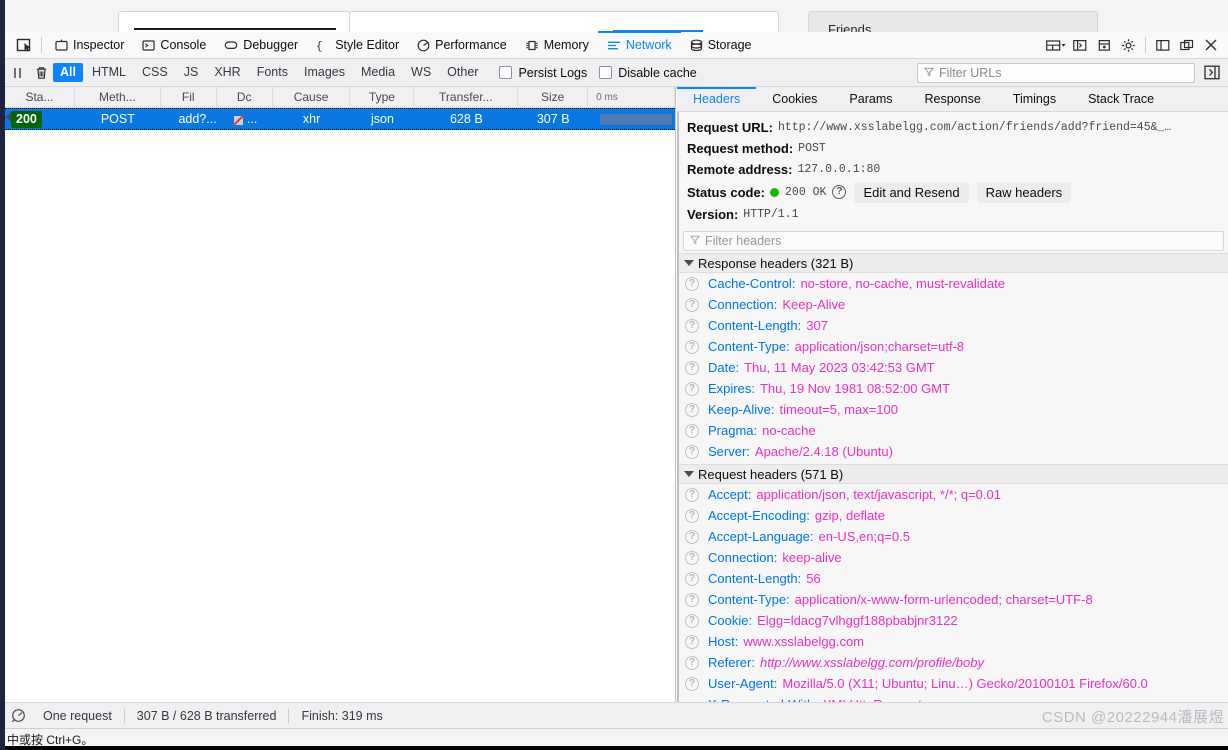 This screenshot has height=750, width=1228. I want to click on filter-type-images: Images, so click(324, 72).